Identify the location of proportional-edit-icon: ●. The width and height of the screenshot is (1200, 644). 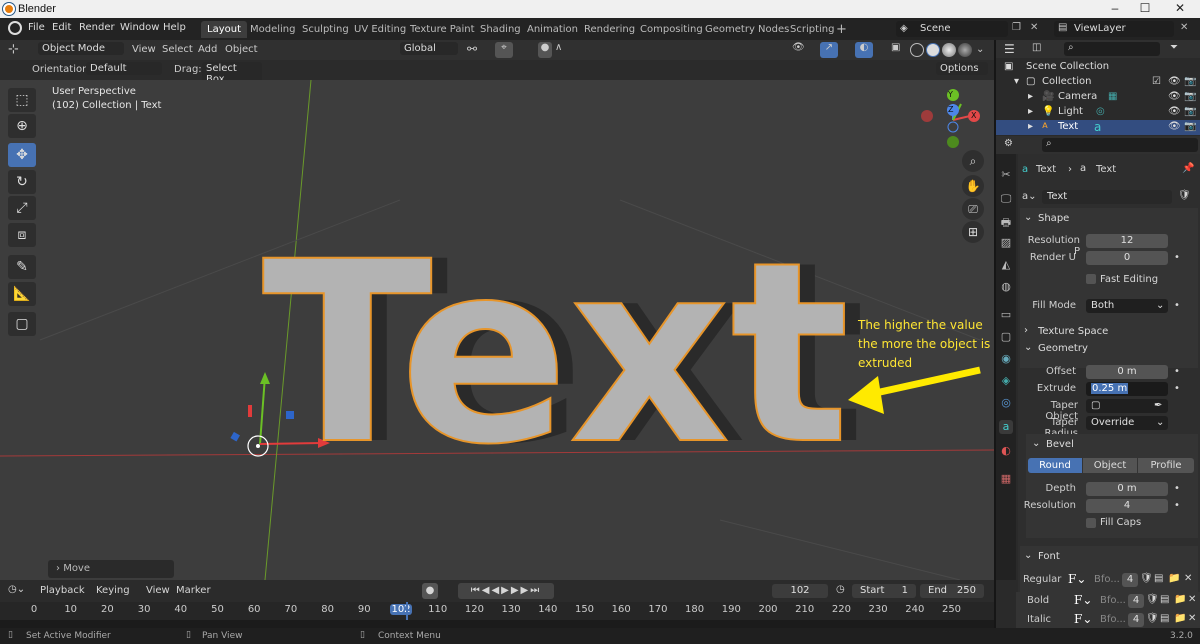
(545, 50).